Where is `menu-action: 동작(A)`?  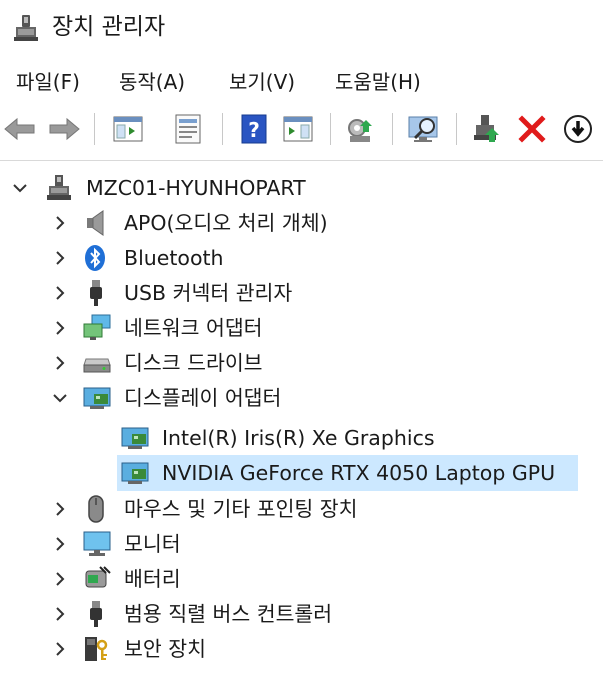
menu-action: 동작(A) is located at coordinates (152, 82).